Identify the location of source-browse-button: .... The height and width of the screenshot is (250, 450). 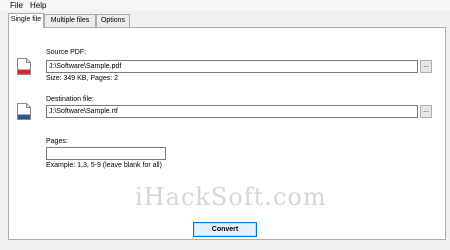
(426, 66).